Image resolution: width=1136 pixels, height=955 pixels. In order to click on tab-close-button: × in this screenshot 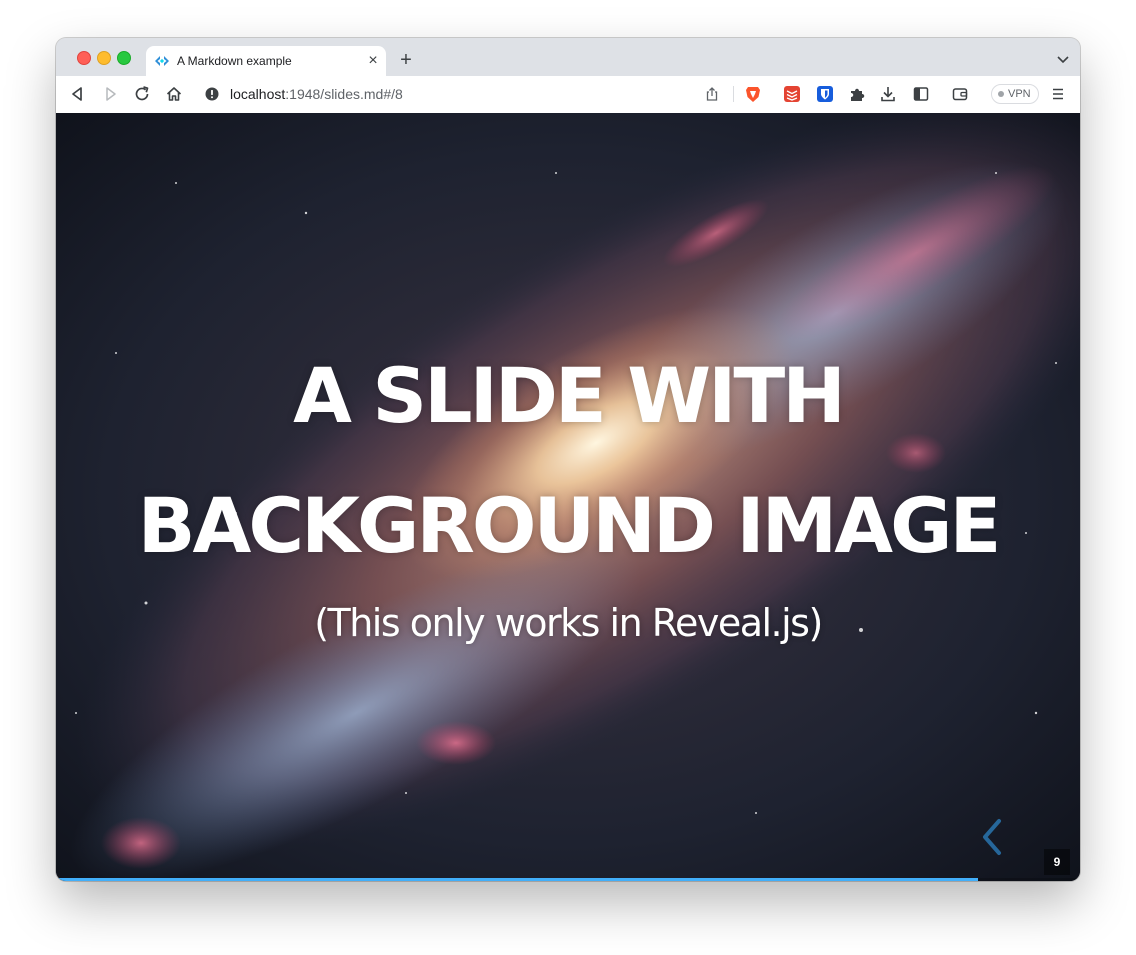, I will do `click(373, 61)`.